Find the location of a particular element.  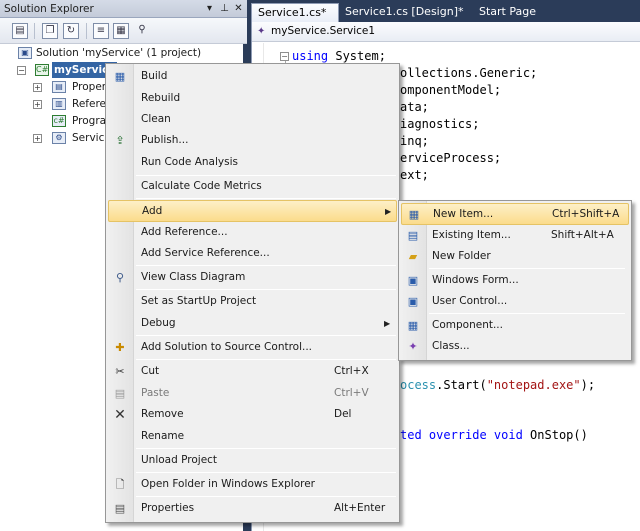

menu-item-label: Cut is located at coordinates (150, 371).